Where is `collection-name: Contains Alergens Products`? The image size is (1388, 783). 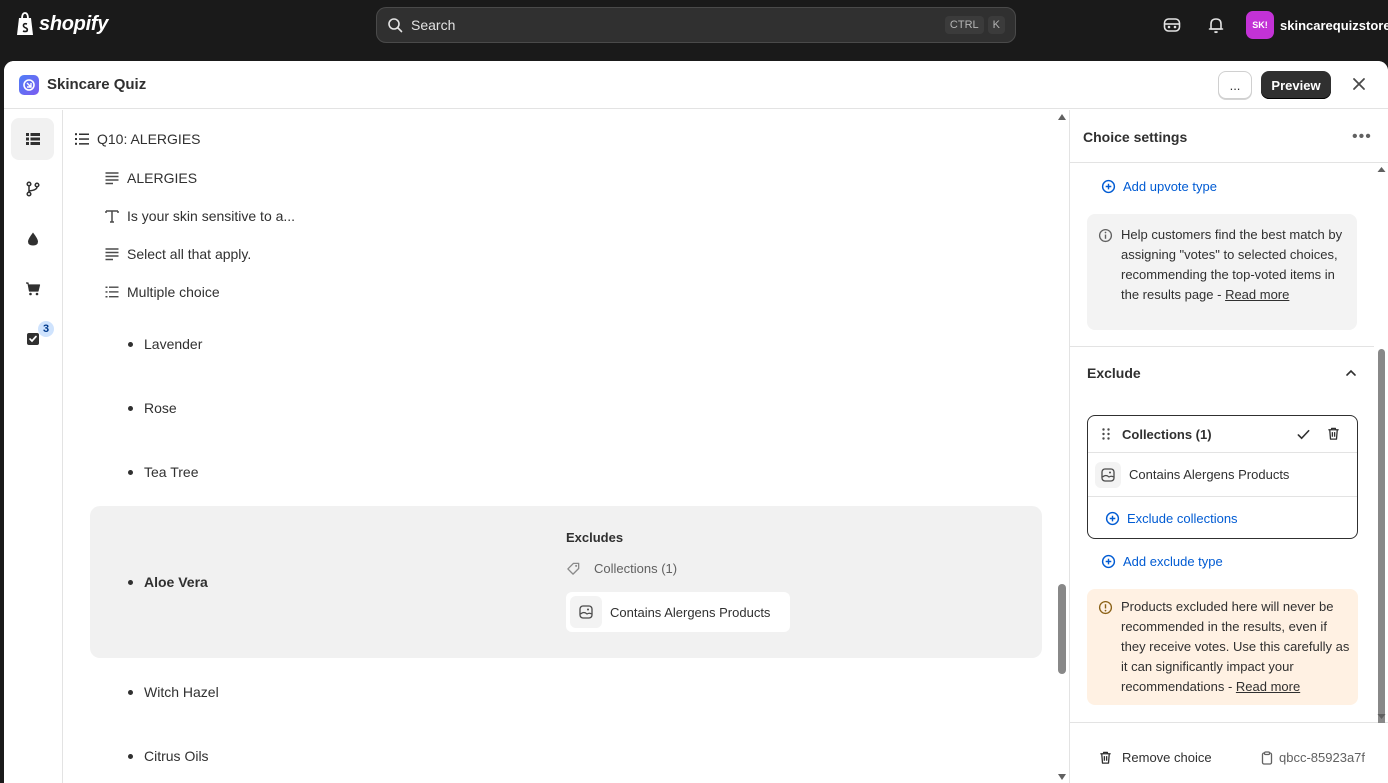
collection-name: Contains Alergens Products is located at coordinates (1209, 474).